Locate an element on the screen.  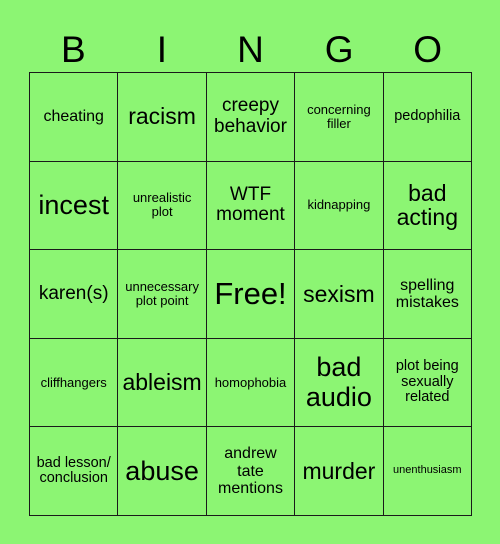
bingo-cell: unrealistic plot is located at coordinates (162, 206).